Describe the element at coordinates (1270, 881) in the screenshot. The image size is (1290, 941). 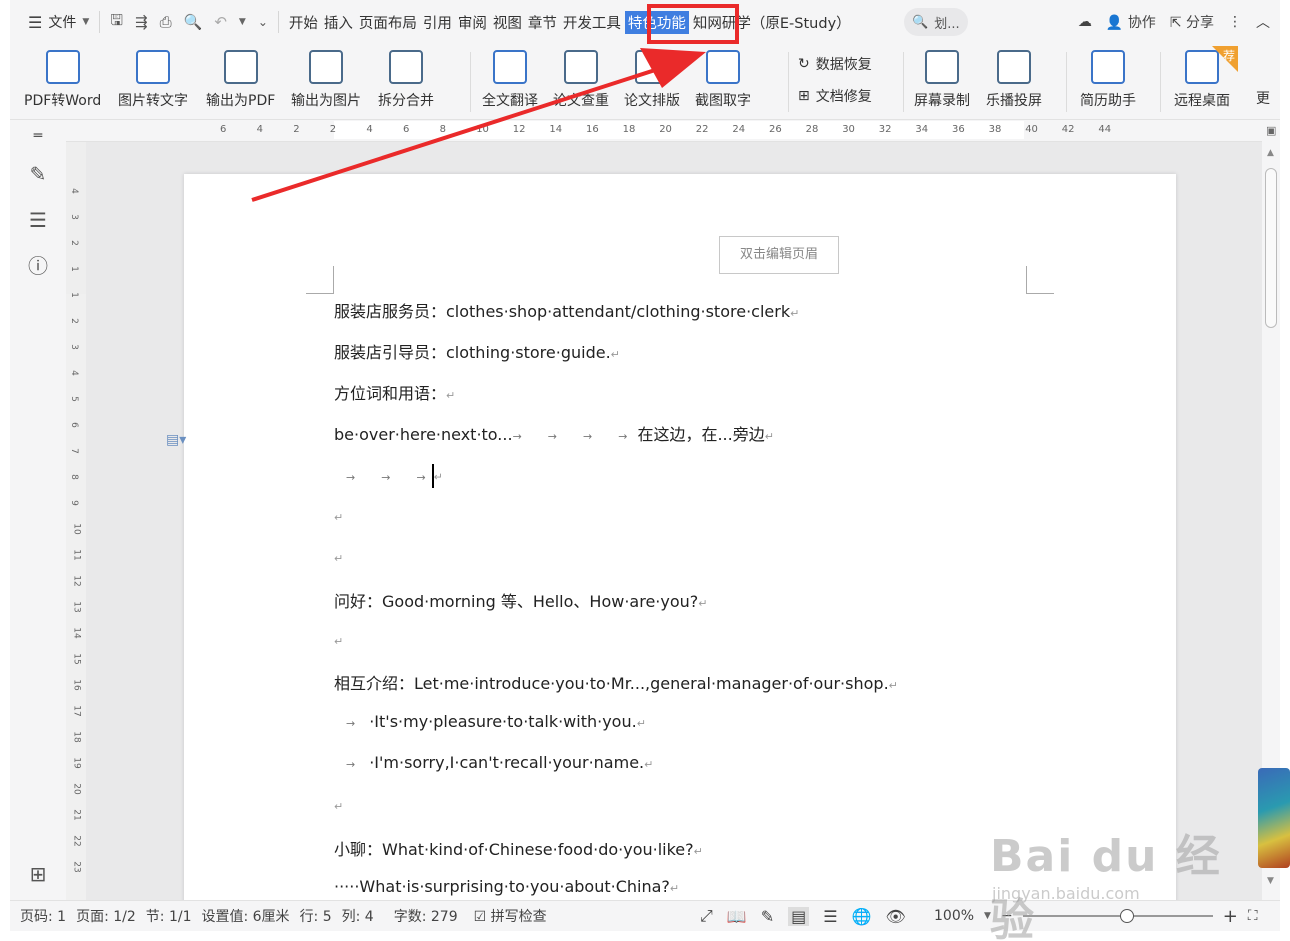
I see `scroll-down-icon: ▼` at that location.